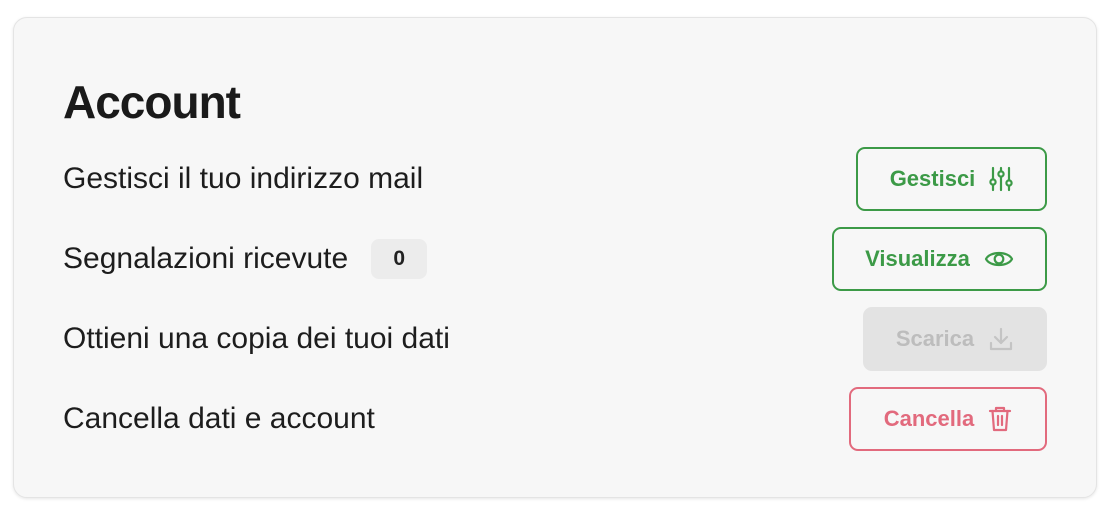 The image size is (1117, 516). What do you see at coordinates (932, 178) in the screenshot?
I see `manage-button-label: Gestisci` at bounding box center [932, 178].